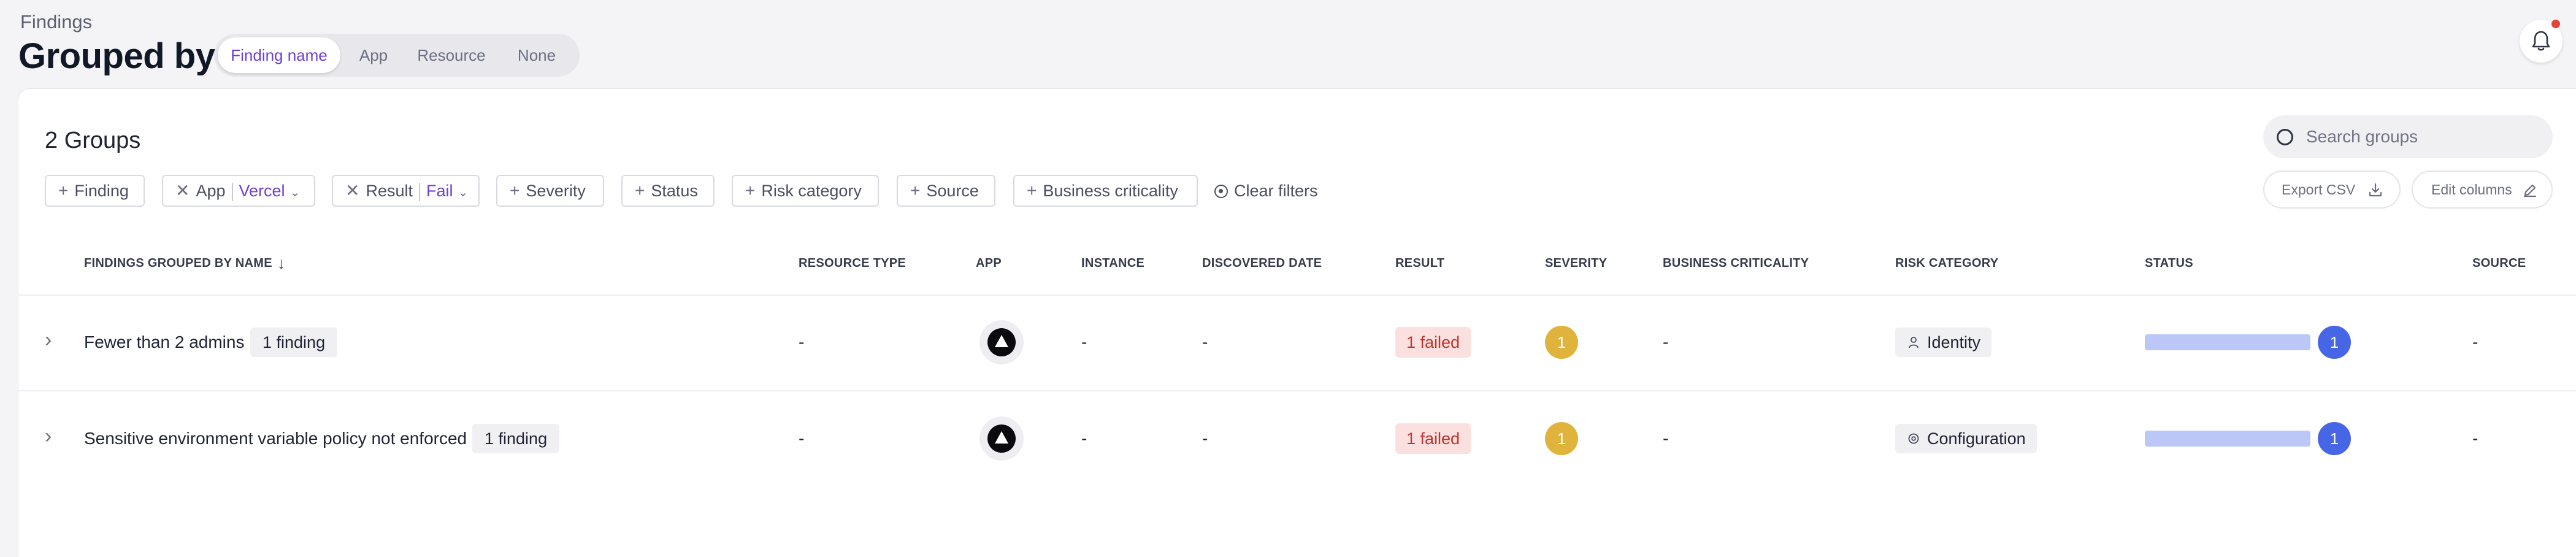 This screenshot has height=557, width=2576. Describe the element at coordinates (1946, 264) in the screenshot. I see `column-header-risk-category: RISK CATEGORY` at that location.